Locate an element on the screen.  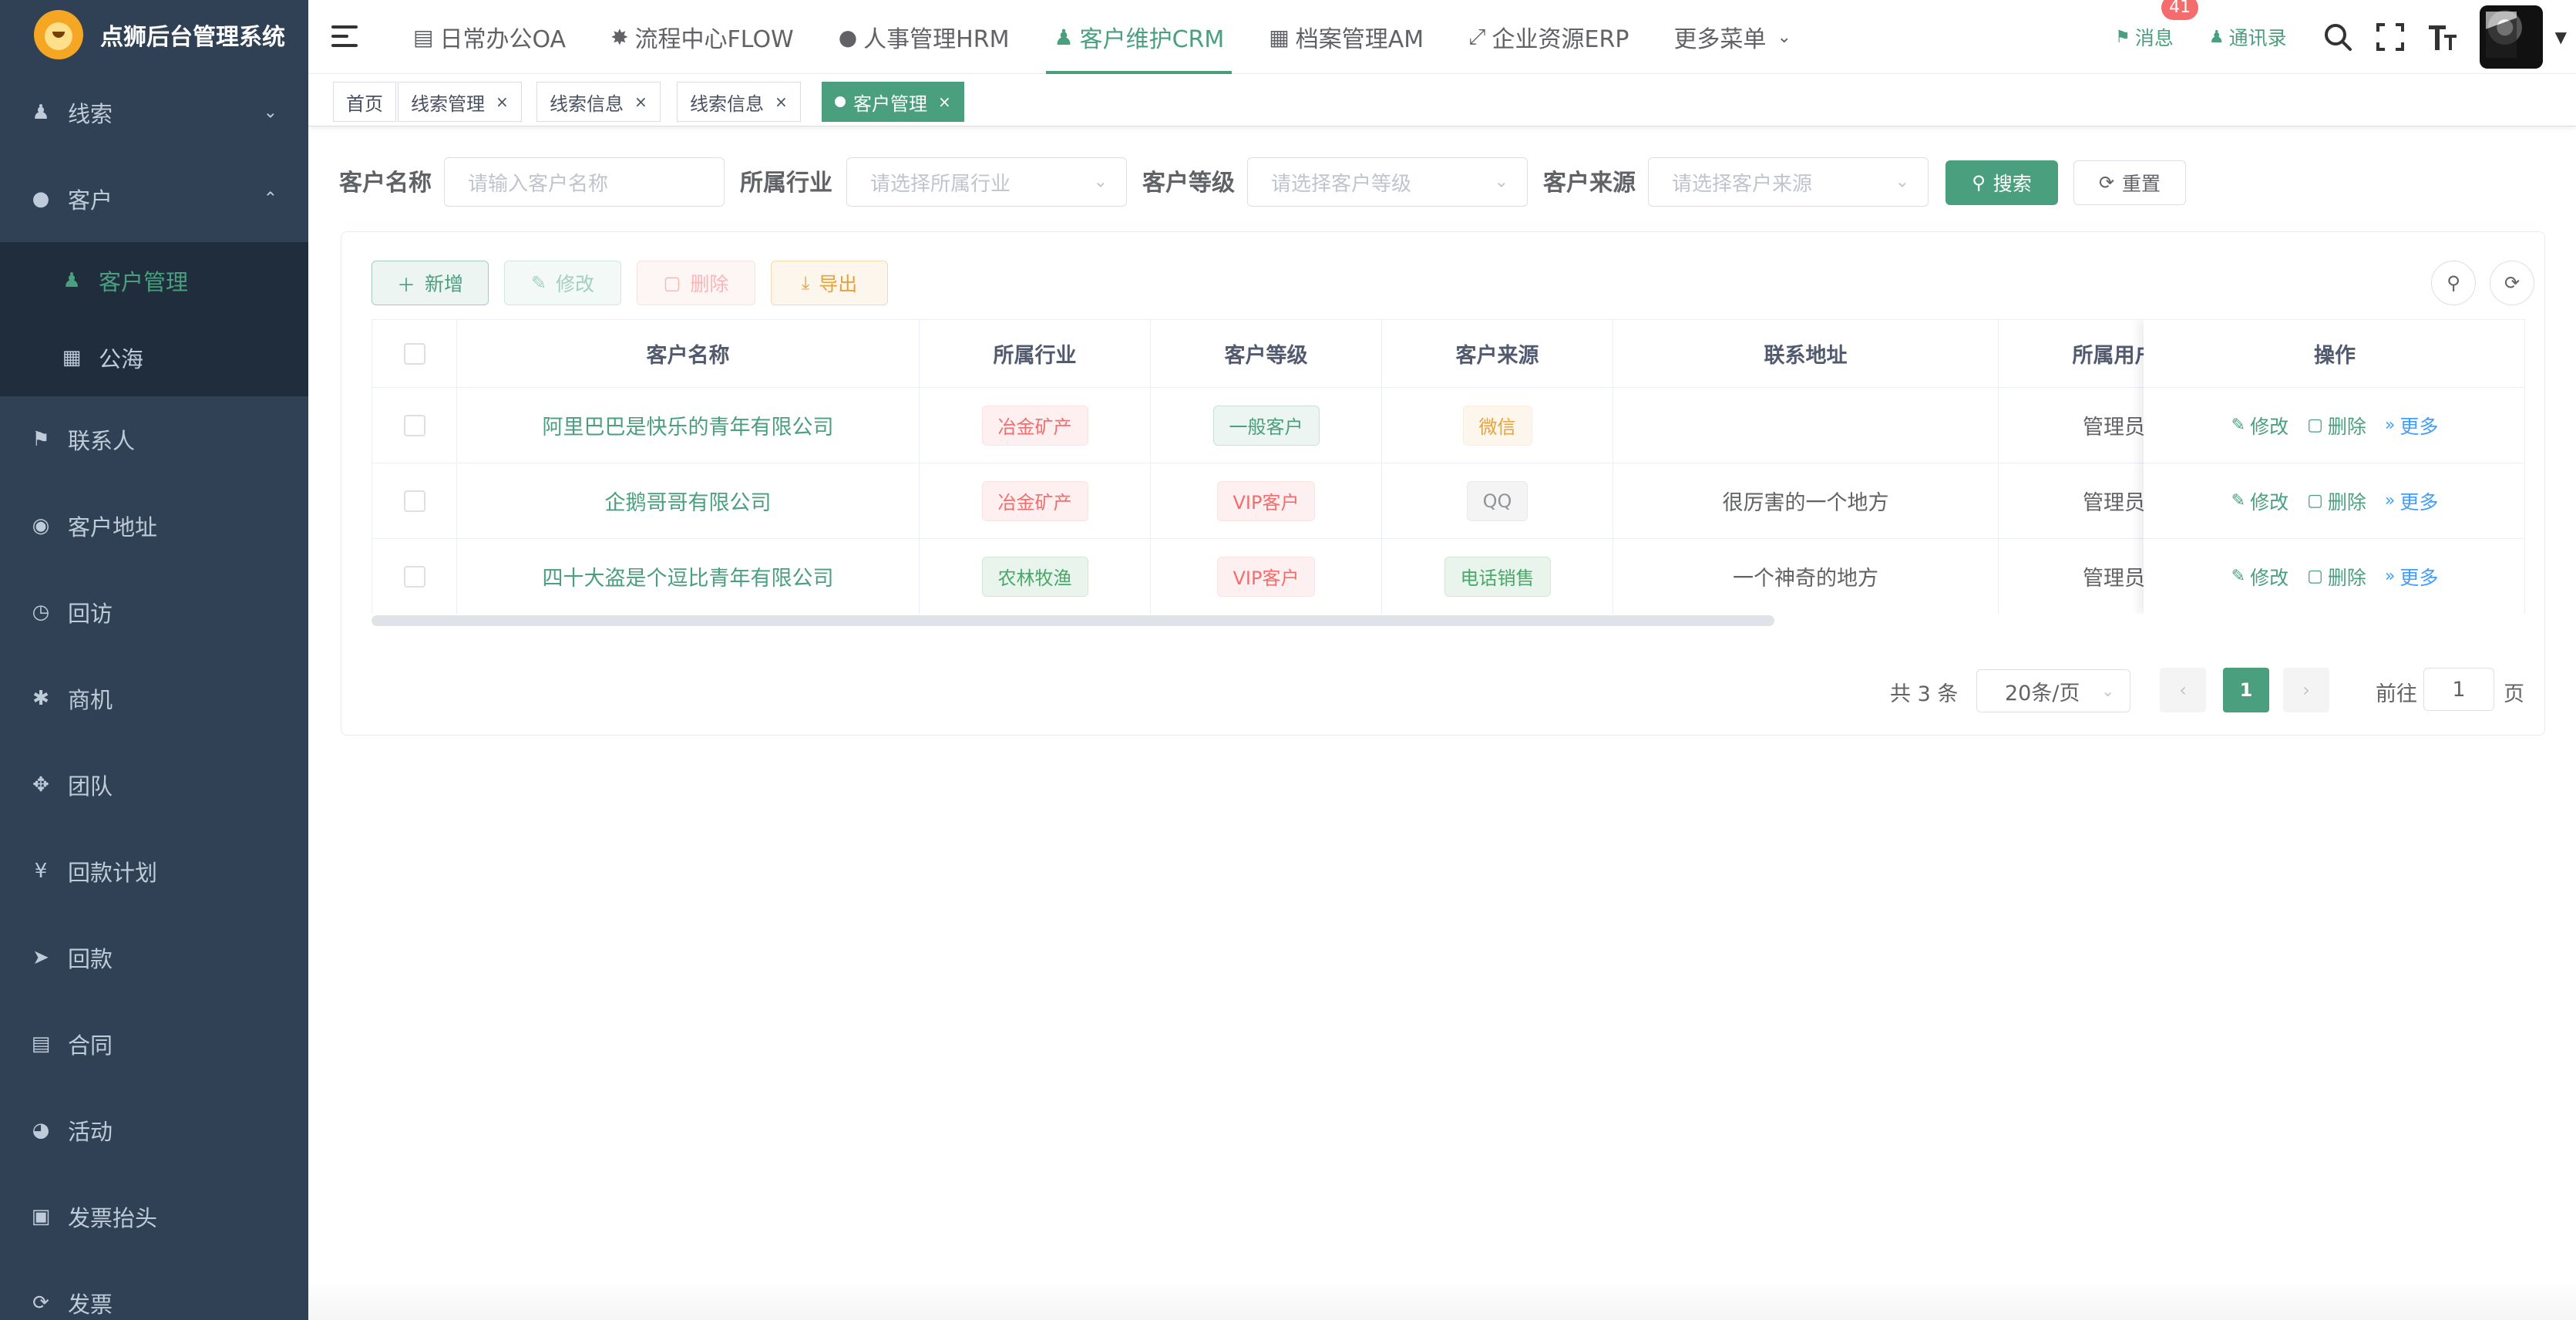
hamburger-icon is located at coordinates (344, 36).